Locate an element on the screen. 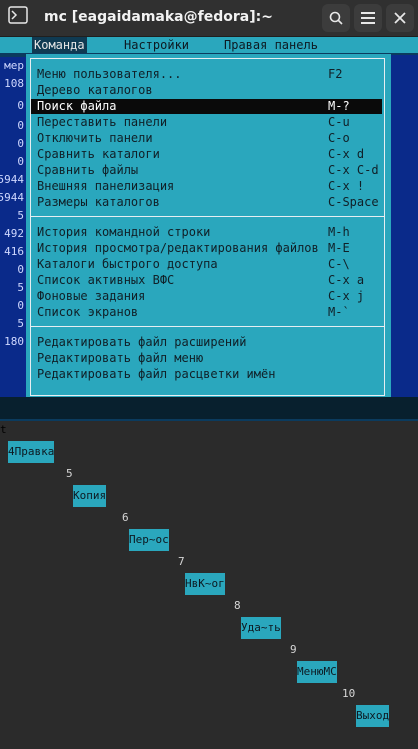 This screenshot has width=418, height=749. menu-item-directory-tree: Дерево каталогов is located at coordinates (206, 90).